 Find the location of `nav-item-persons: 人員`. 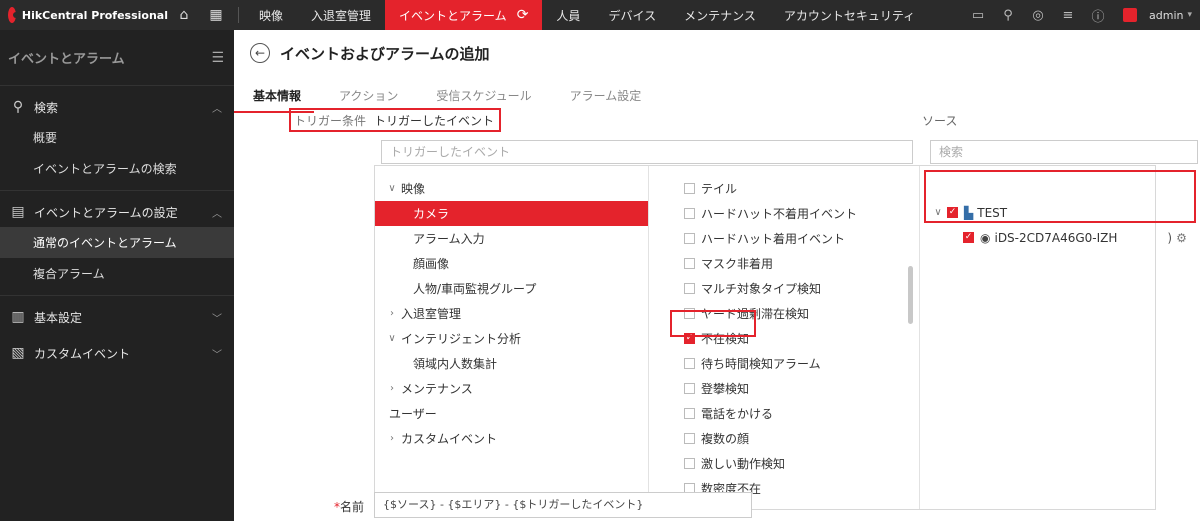

nav-item-persons: 人員 is located at coordinates (568, 15).